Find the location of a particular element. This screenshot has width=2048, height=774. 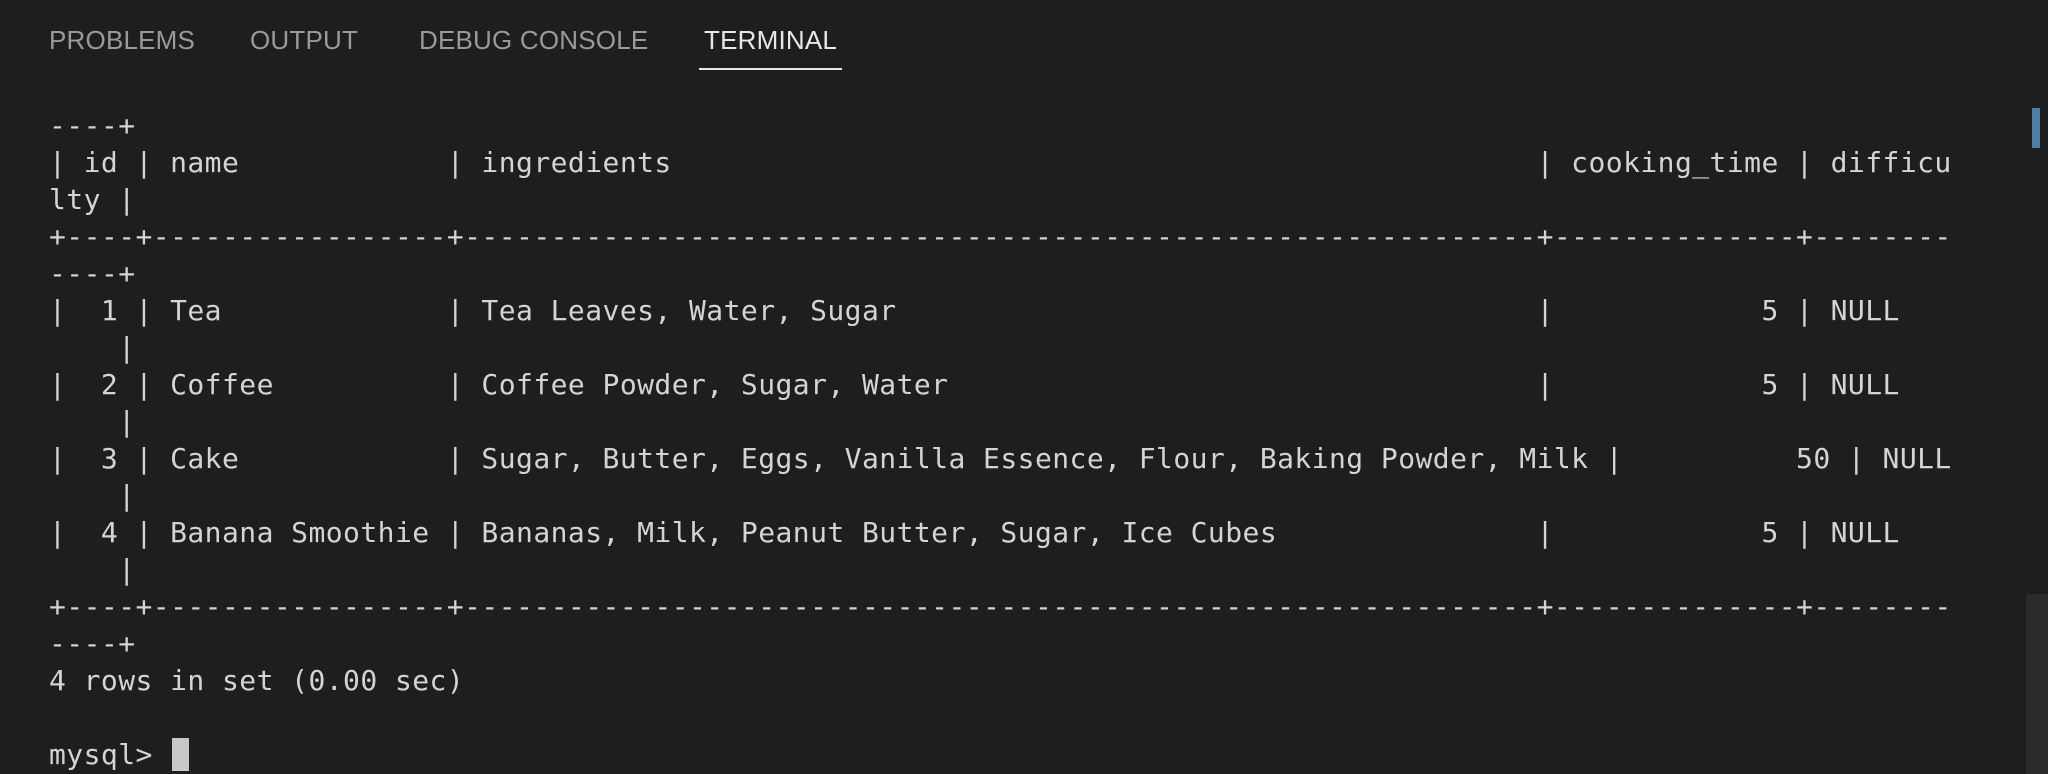

terminal-line: 4 rows in set (0.00 sec) is located at coordinates (257, 680).